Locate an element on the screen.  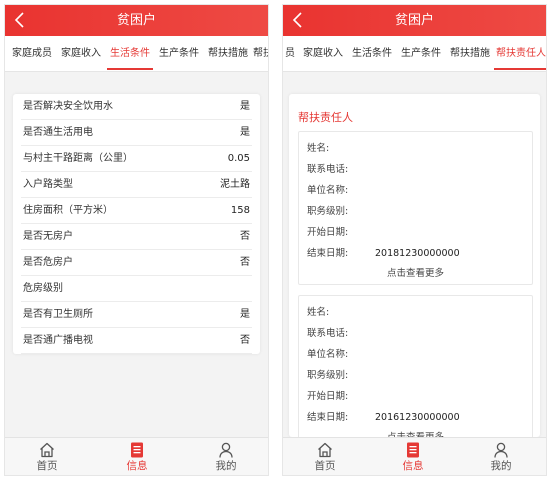
condition-row: 是否解决安全饮用水 是 is located at coordinates (136, 107).